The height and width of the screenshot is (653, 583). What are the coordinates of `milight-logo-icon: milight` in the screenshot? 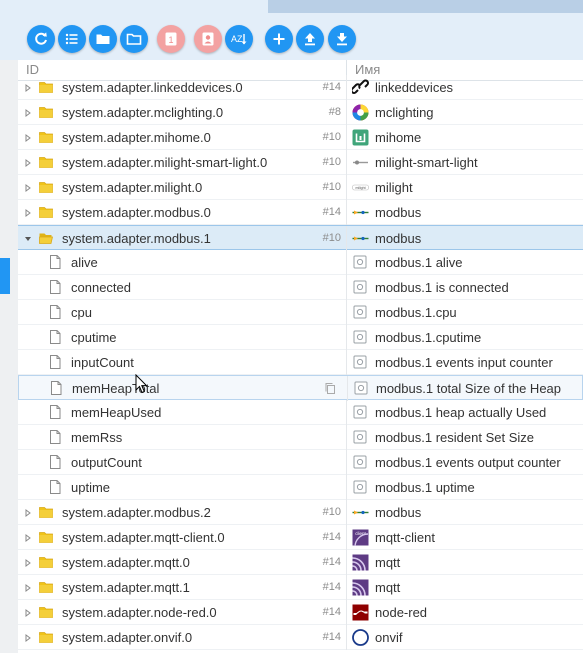 It's located at (360, 187).